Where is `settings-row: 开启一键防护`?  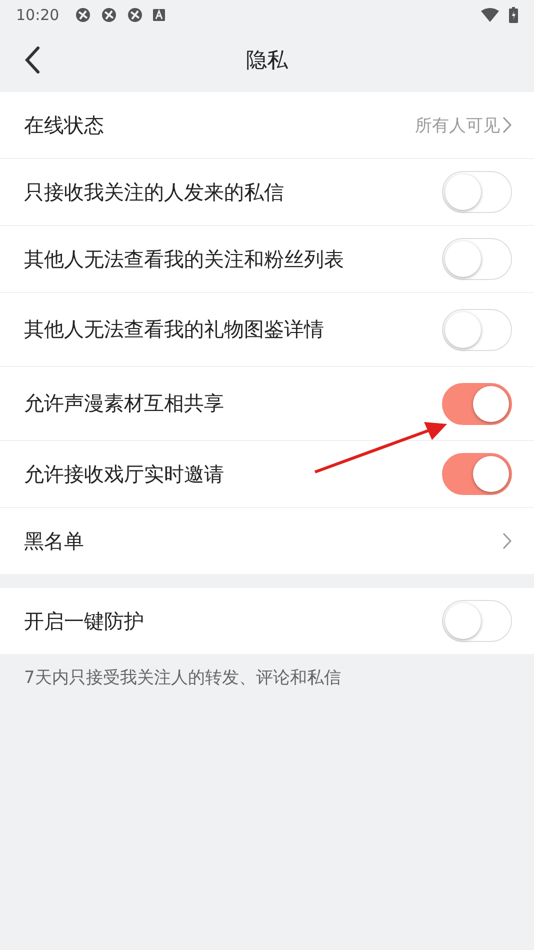 settings-row: 开启一键防护 is located at coordinates (267, 621).